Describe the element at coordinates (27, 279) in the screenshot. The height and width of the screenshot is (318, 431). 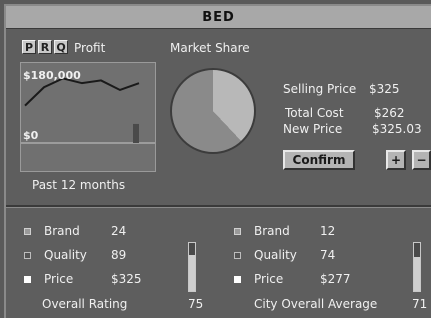
I see `price-legend-icon` at that location.